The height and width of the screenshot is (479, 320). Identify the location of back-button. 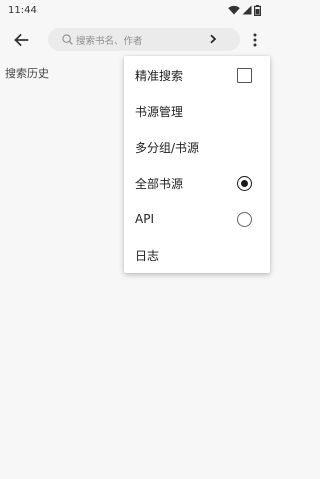
(21, 40).